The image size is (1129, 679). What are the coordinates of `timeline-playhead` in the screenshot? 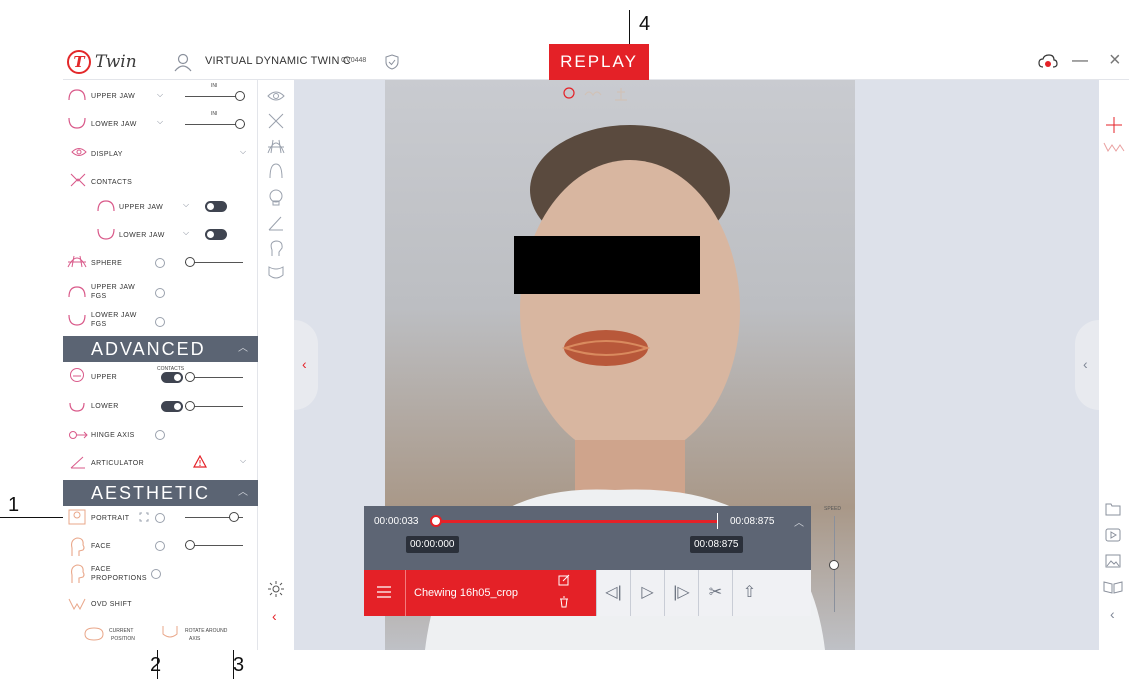 It's located at (436, 521).